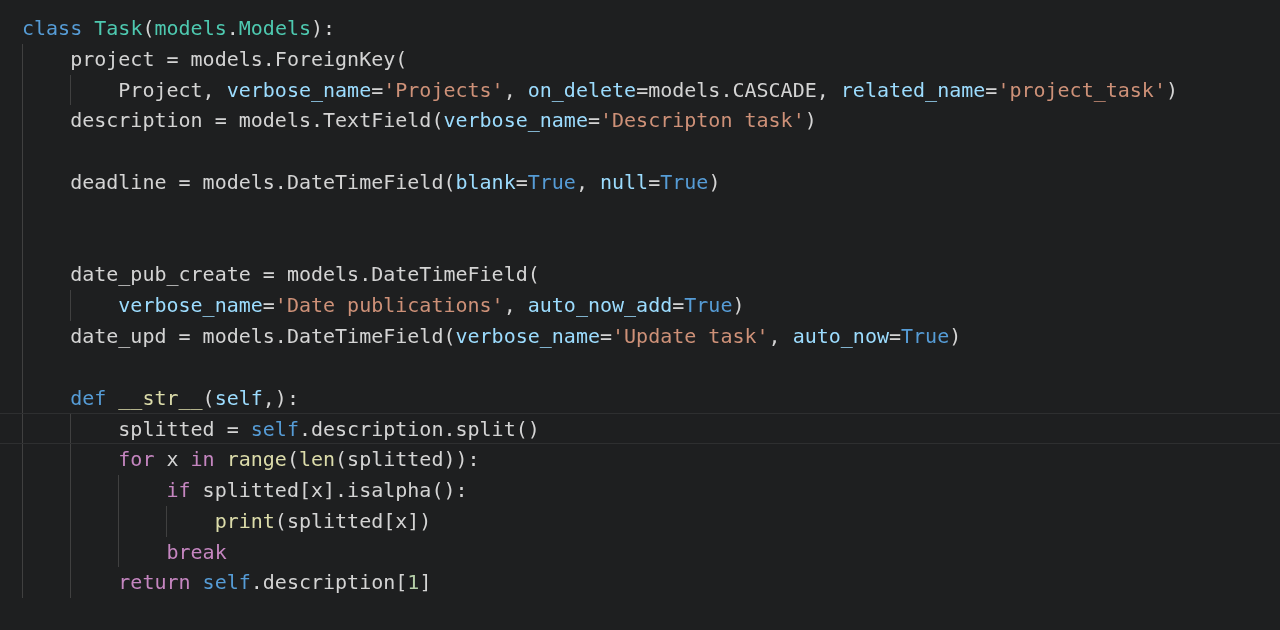  Describe the element at coordinates (299, 460) in the screenshot. I see `code-line: for x in range(len(splitted)):` at that location.